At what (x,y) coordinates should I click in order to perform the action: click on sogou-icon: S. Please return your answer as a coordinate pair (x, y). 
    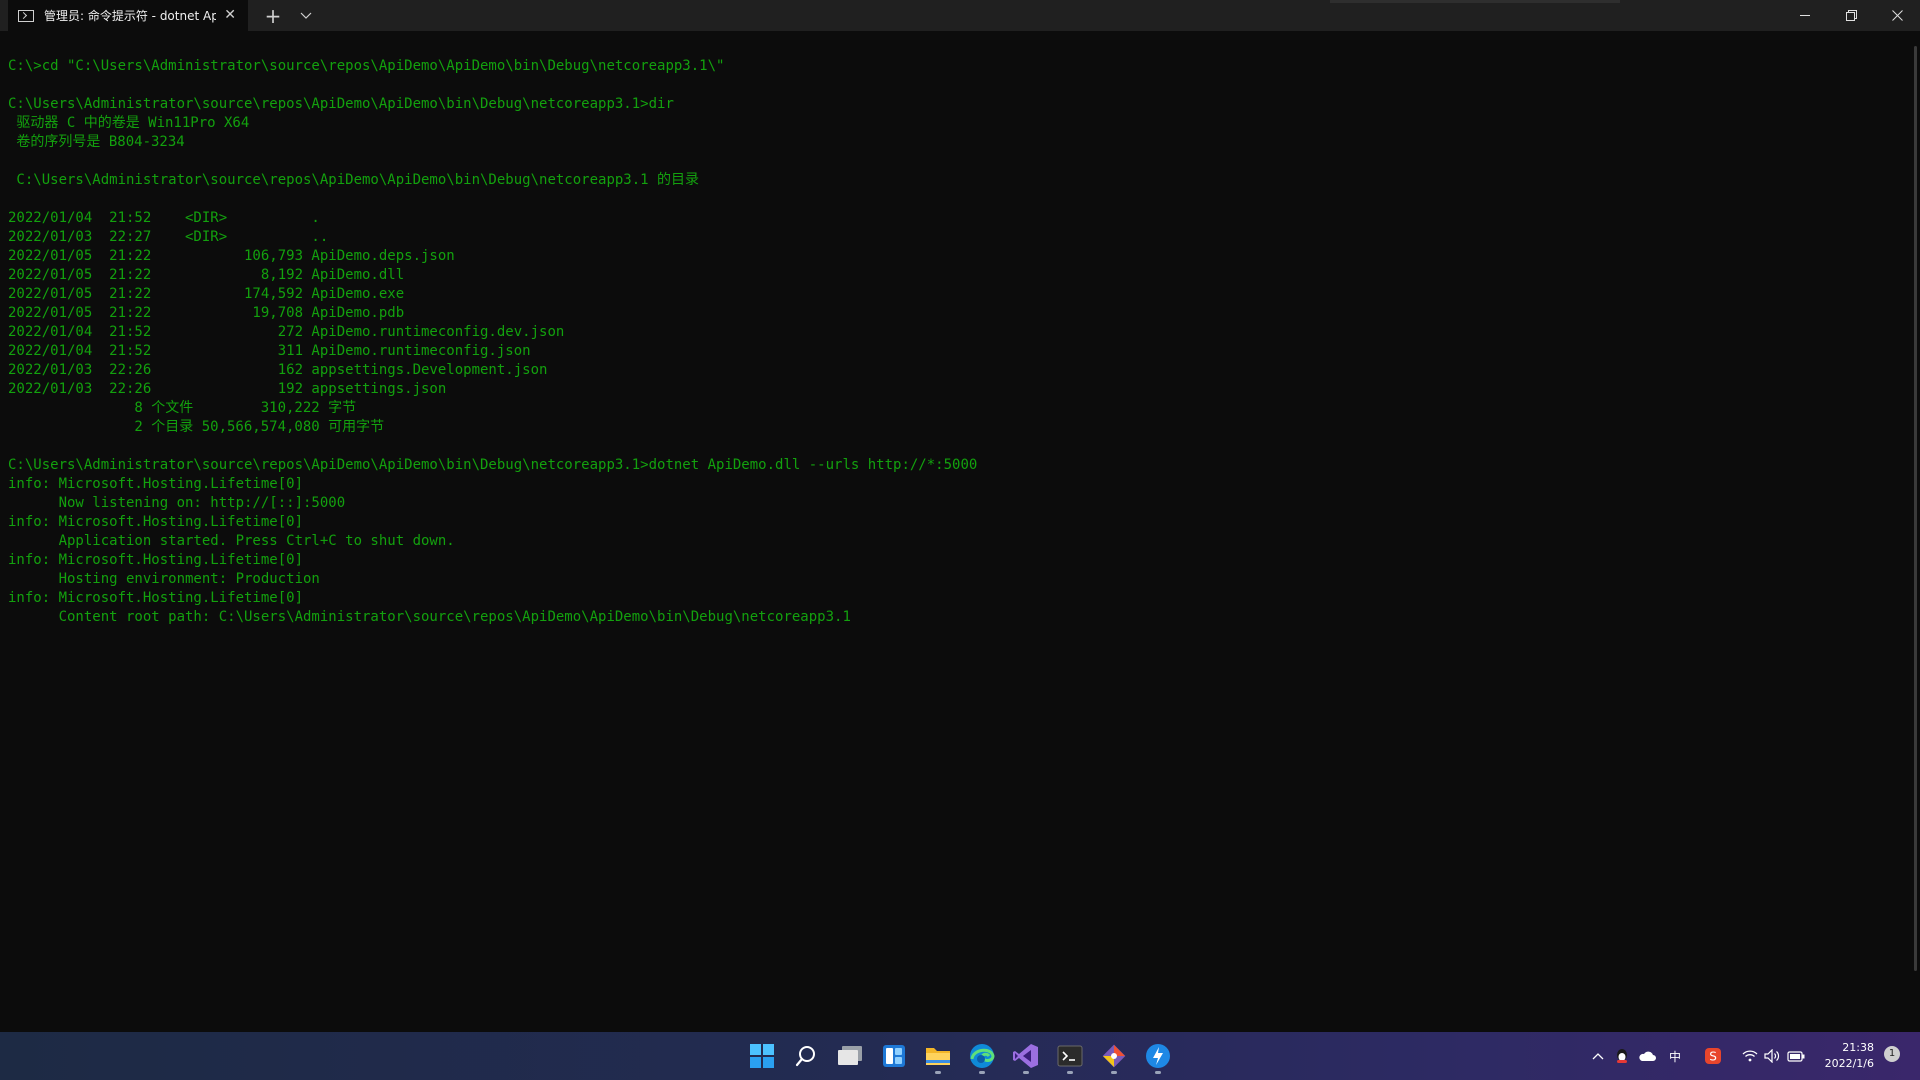
    Looking at the image, I should click on (1713, 1056).